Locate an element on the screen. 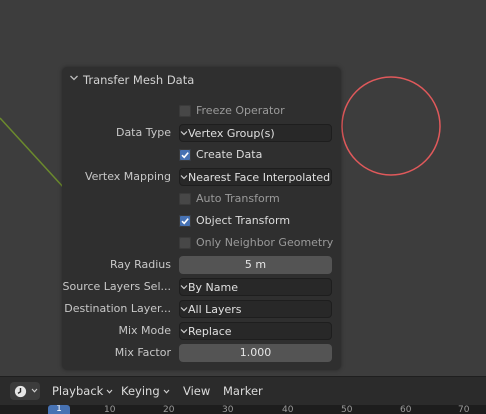  freeze-operator-checkbox is located at coordinates (185, 111).